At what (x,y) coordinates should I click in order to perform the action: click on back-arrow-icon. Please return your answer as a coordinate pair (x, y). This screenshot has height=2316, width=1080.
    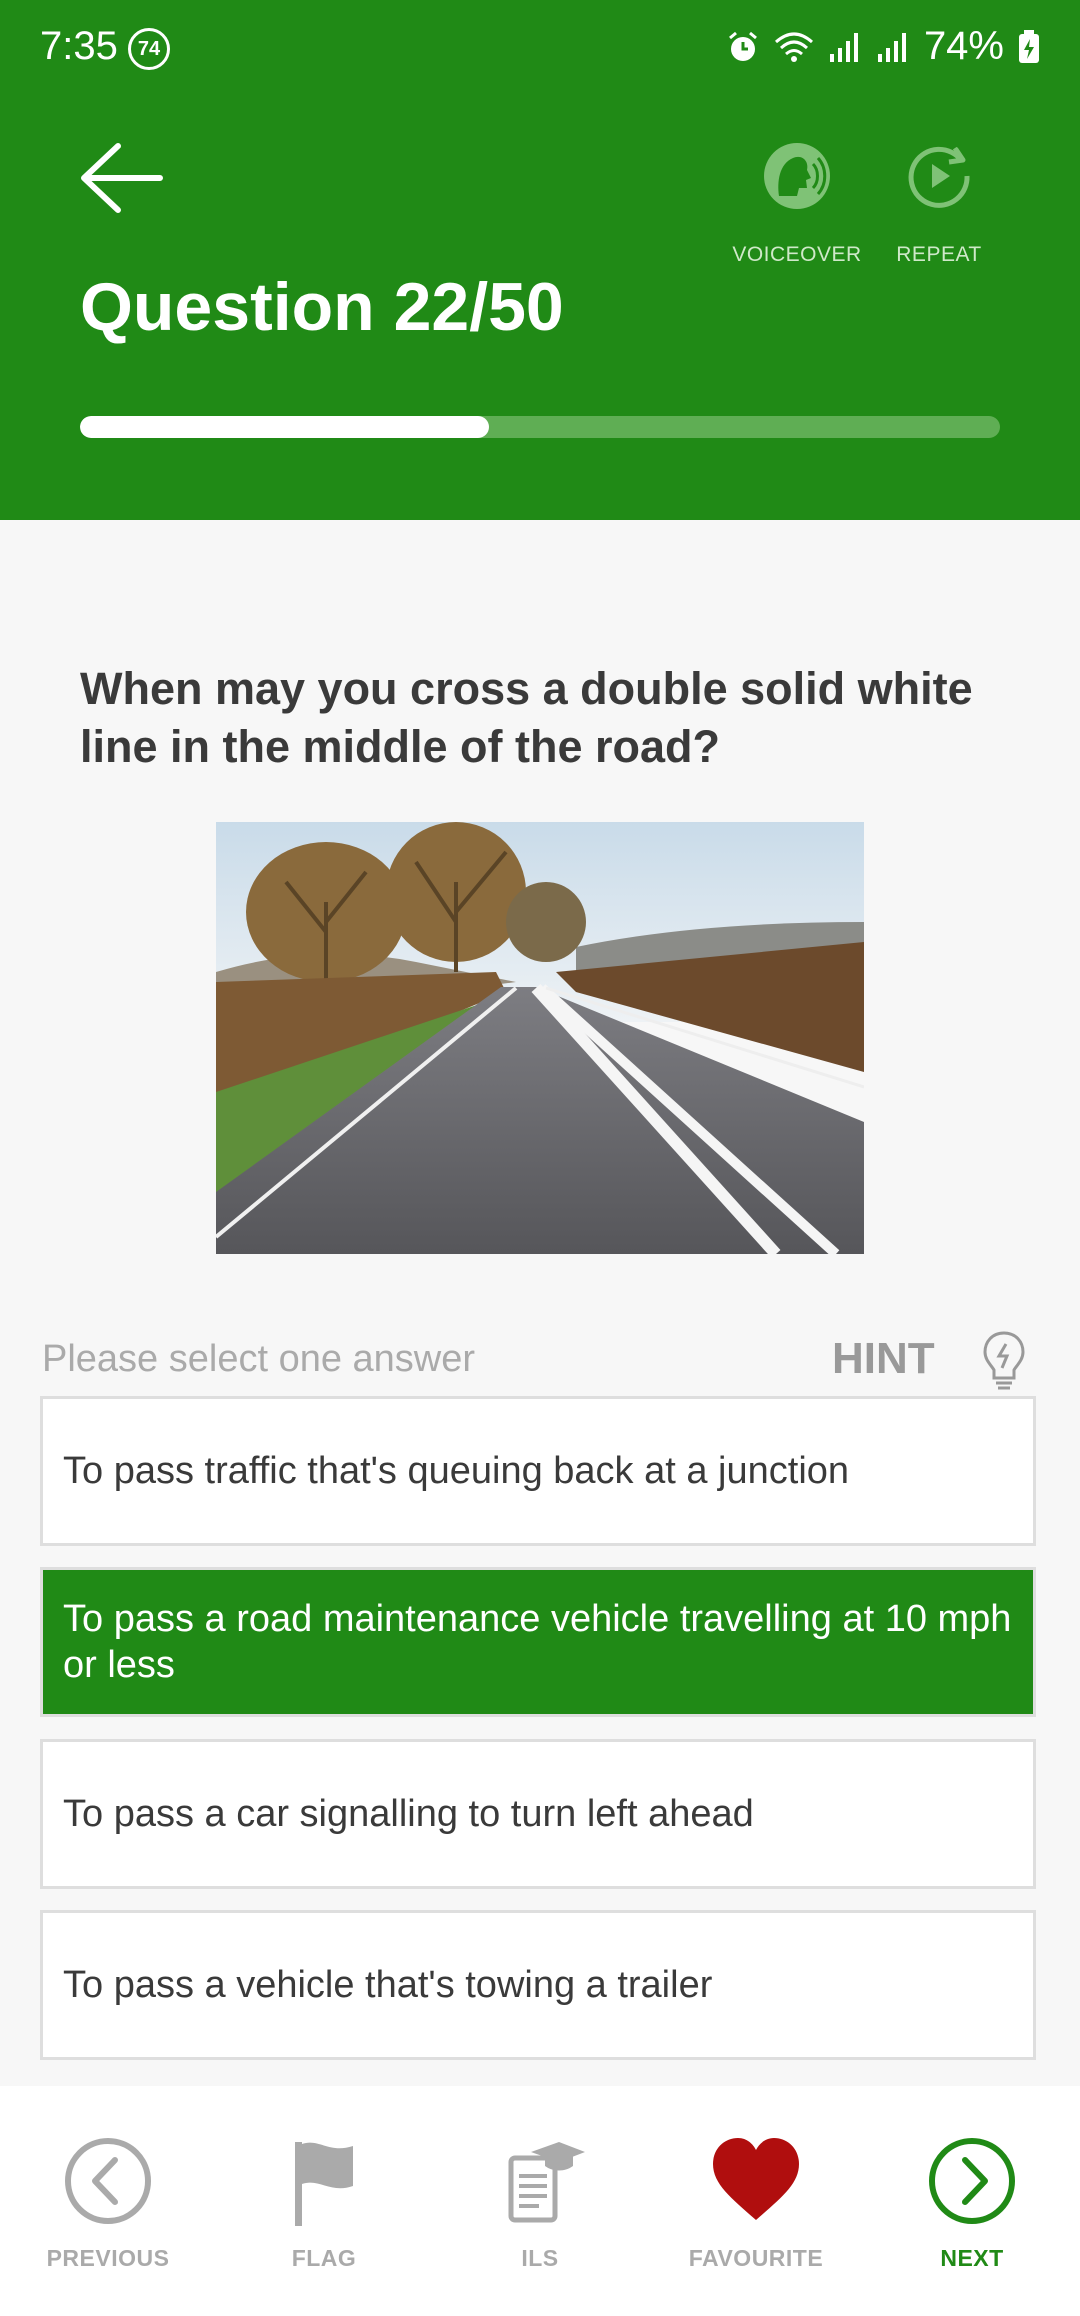
    Looking at the image, I should click on (121, 178).